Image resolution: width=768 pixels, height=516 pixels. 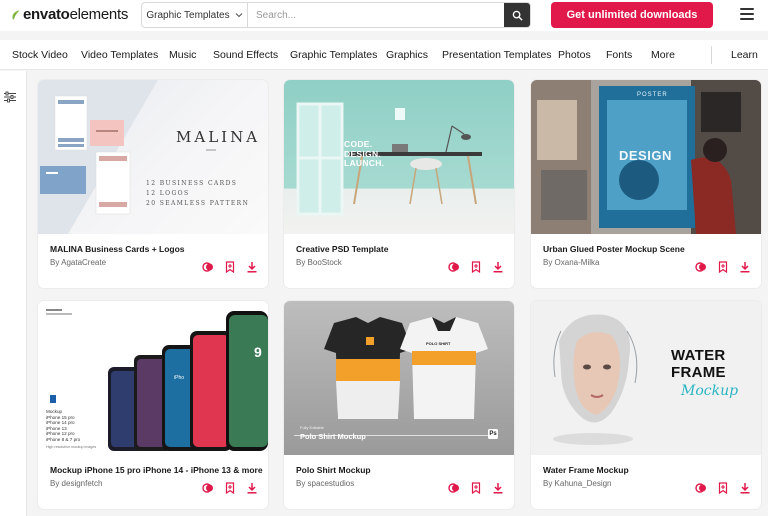 I want to click on search-input, so click(x=376, y=15).